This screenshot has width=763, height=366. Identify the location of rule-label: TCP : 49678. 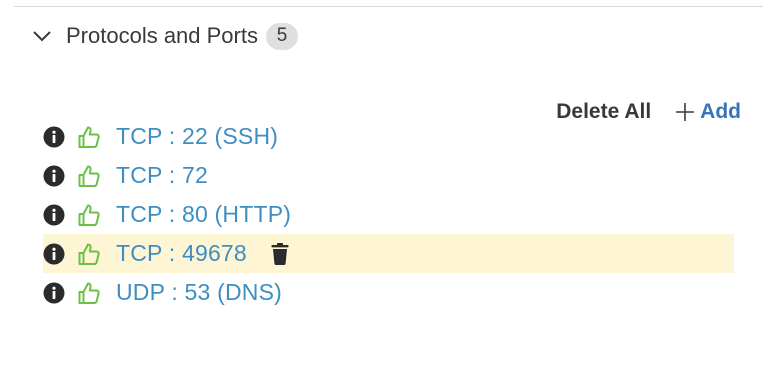
(181, 253).